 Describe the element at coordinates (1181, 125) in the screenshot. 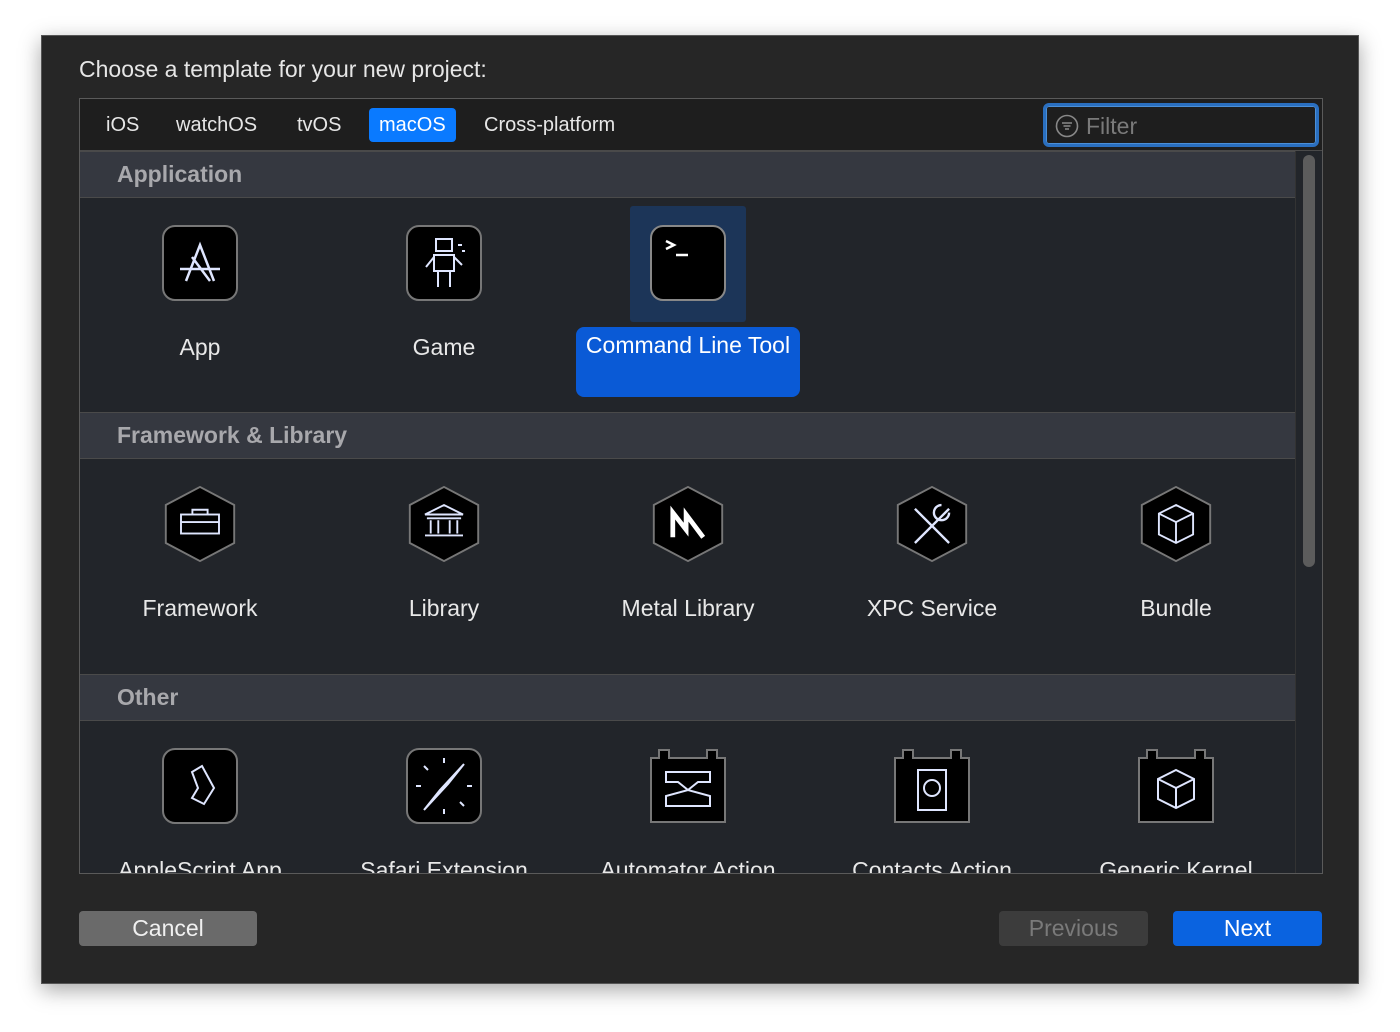

I see `filter-input: Filter` at that location.